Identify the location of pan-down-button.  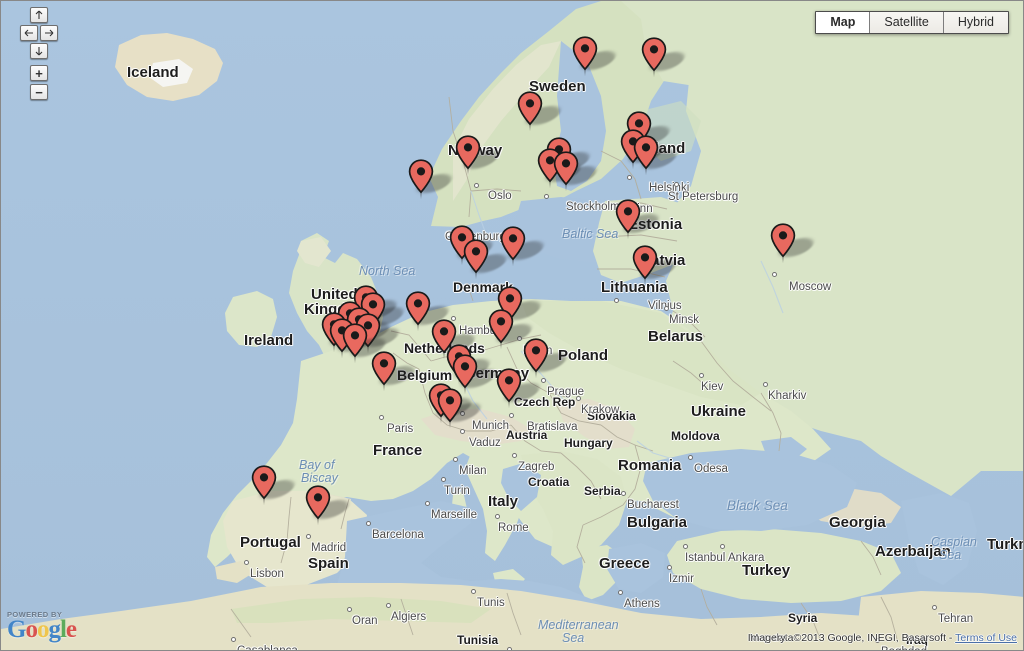
(39, 51).